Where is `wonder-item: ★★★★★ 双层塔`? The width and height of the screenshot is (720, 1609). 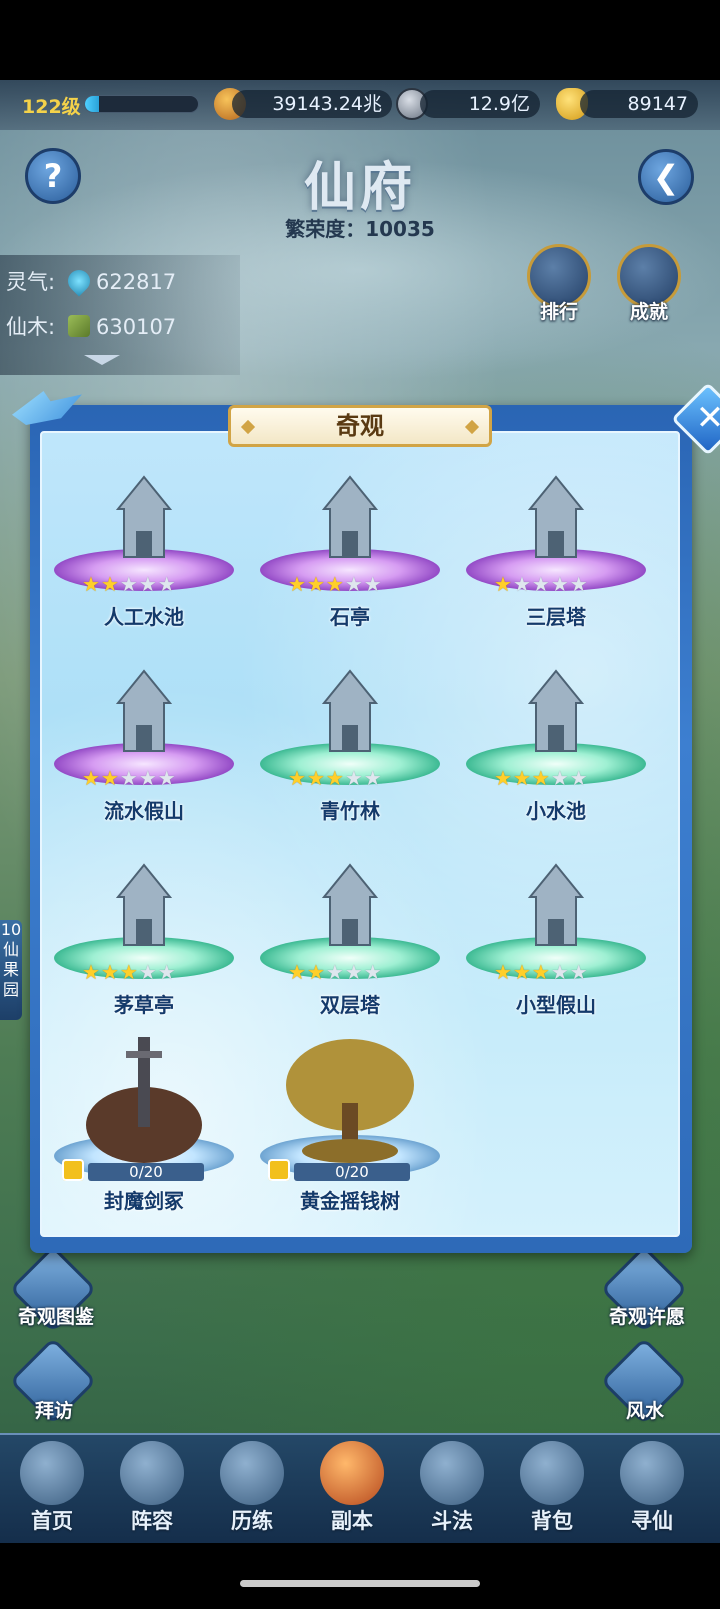 wonder-item: ★★★★★ 双层塔 is located at coordinates (350, 936).